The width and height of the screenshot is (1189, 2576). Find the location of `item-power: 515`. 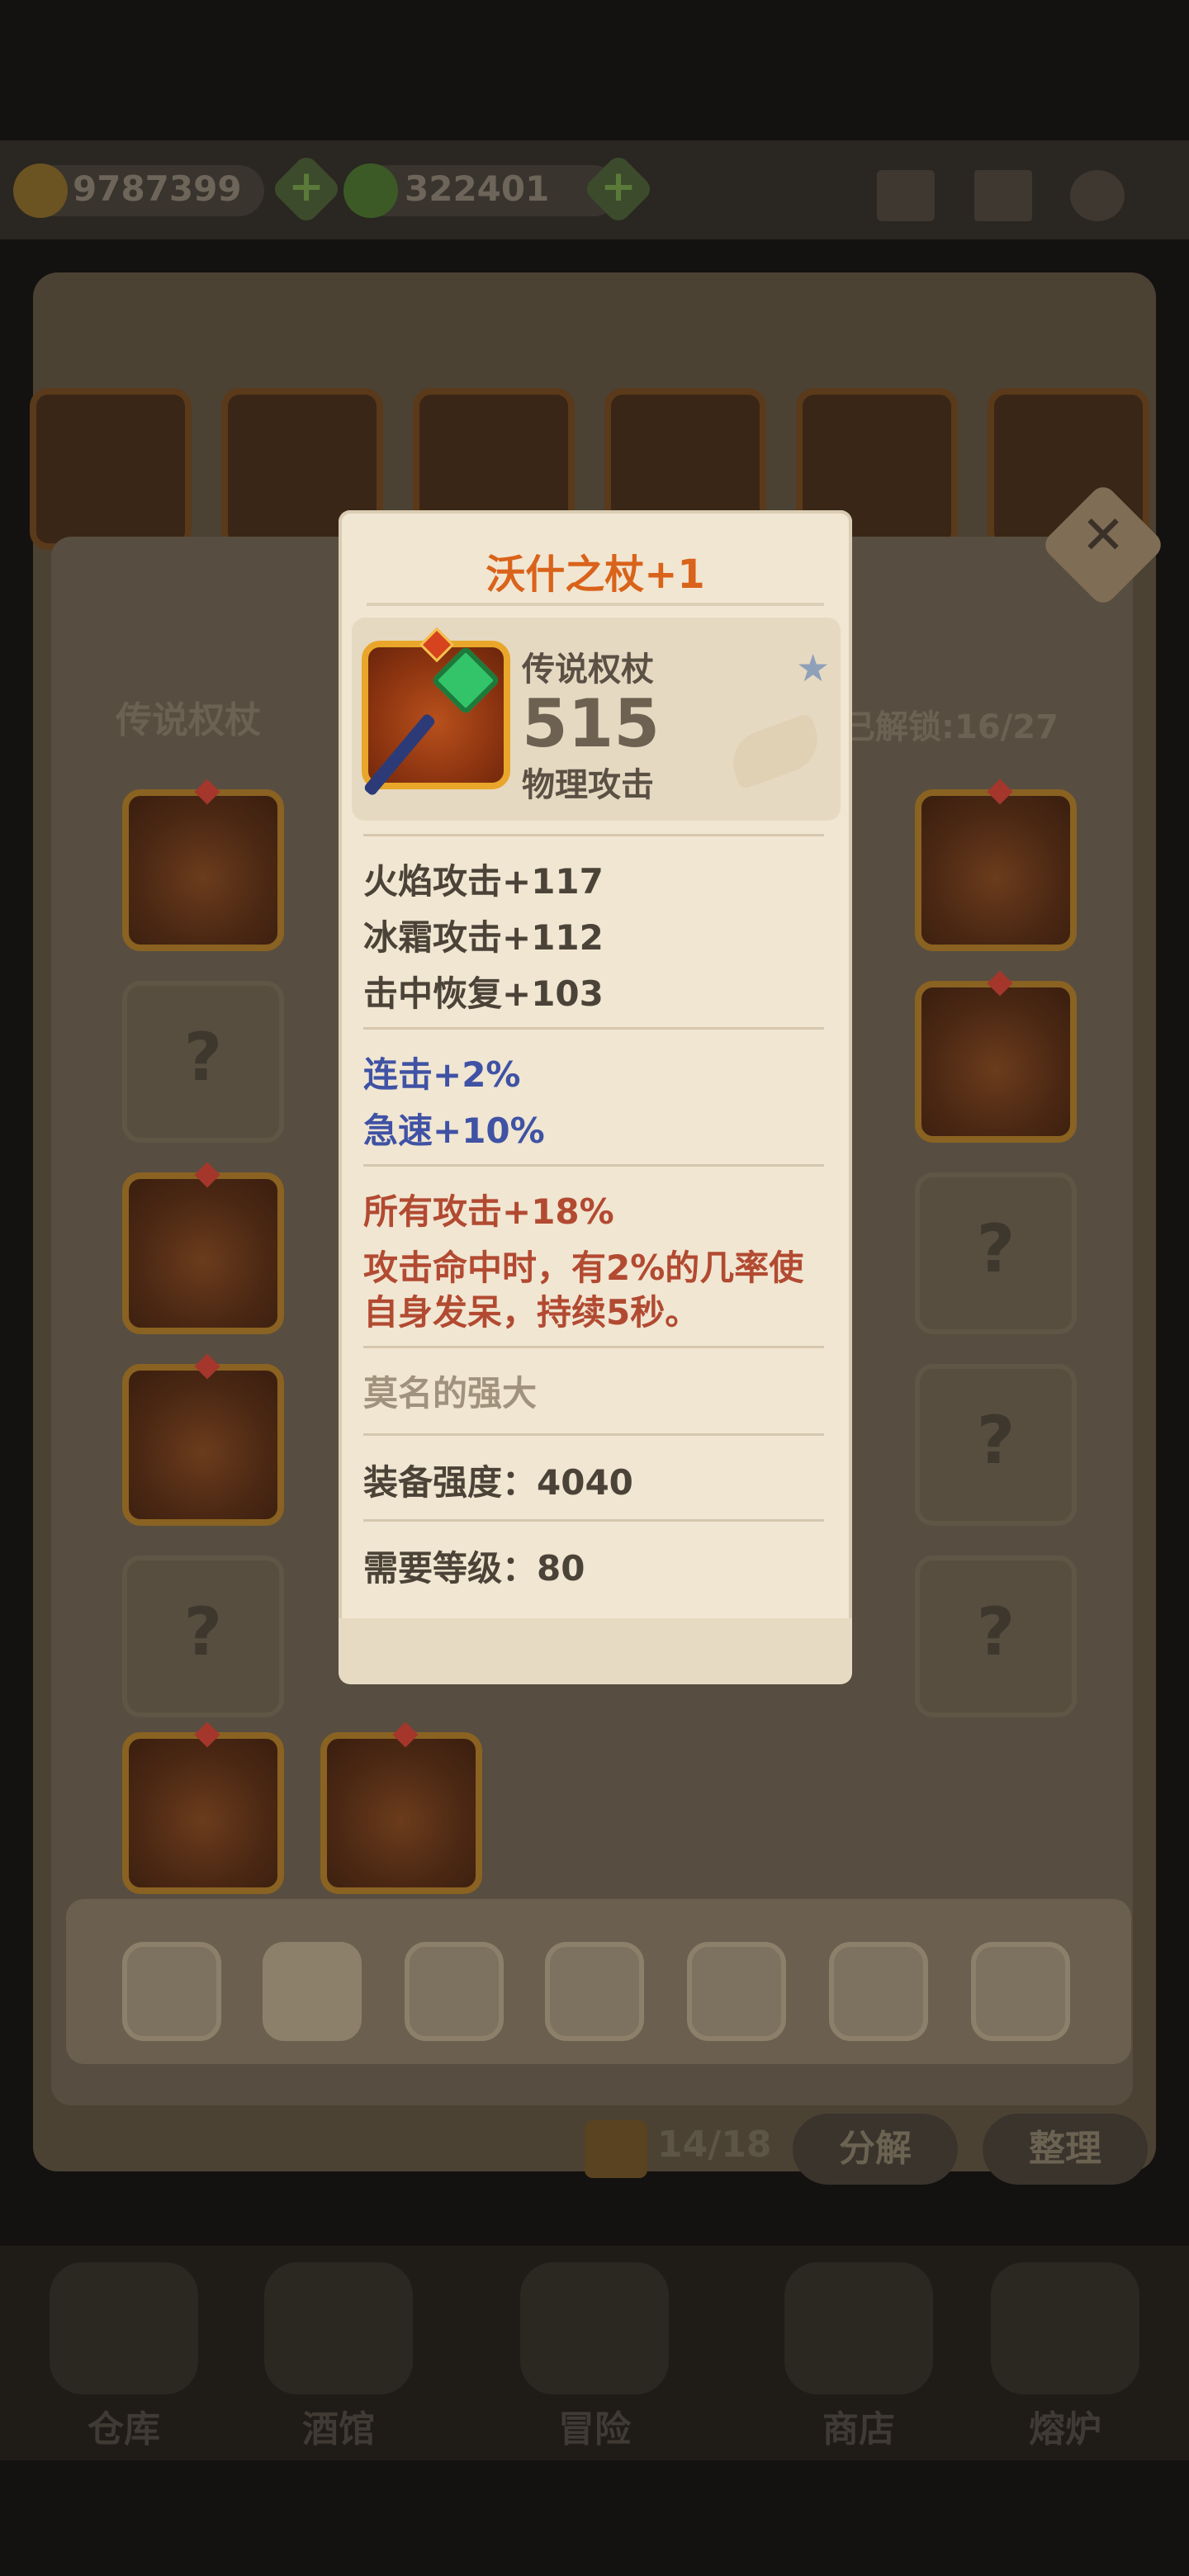

item-power: 515 is located at coordinates (591, 723).